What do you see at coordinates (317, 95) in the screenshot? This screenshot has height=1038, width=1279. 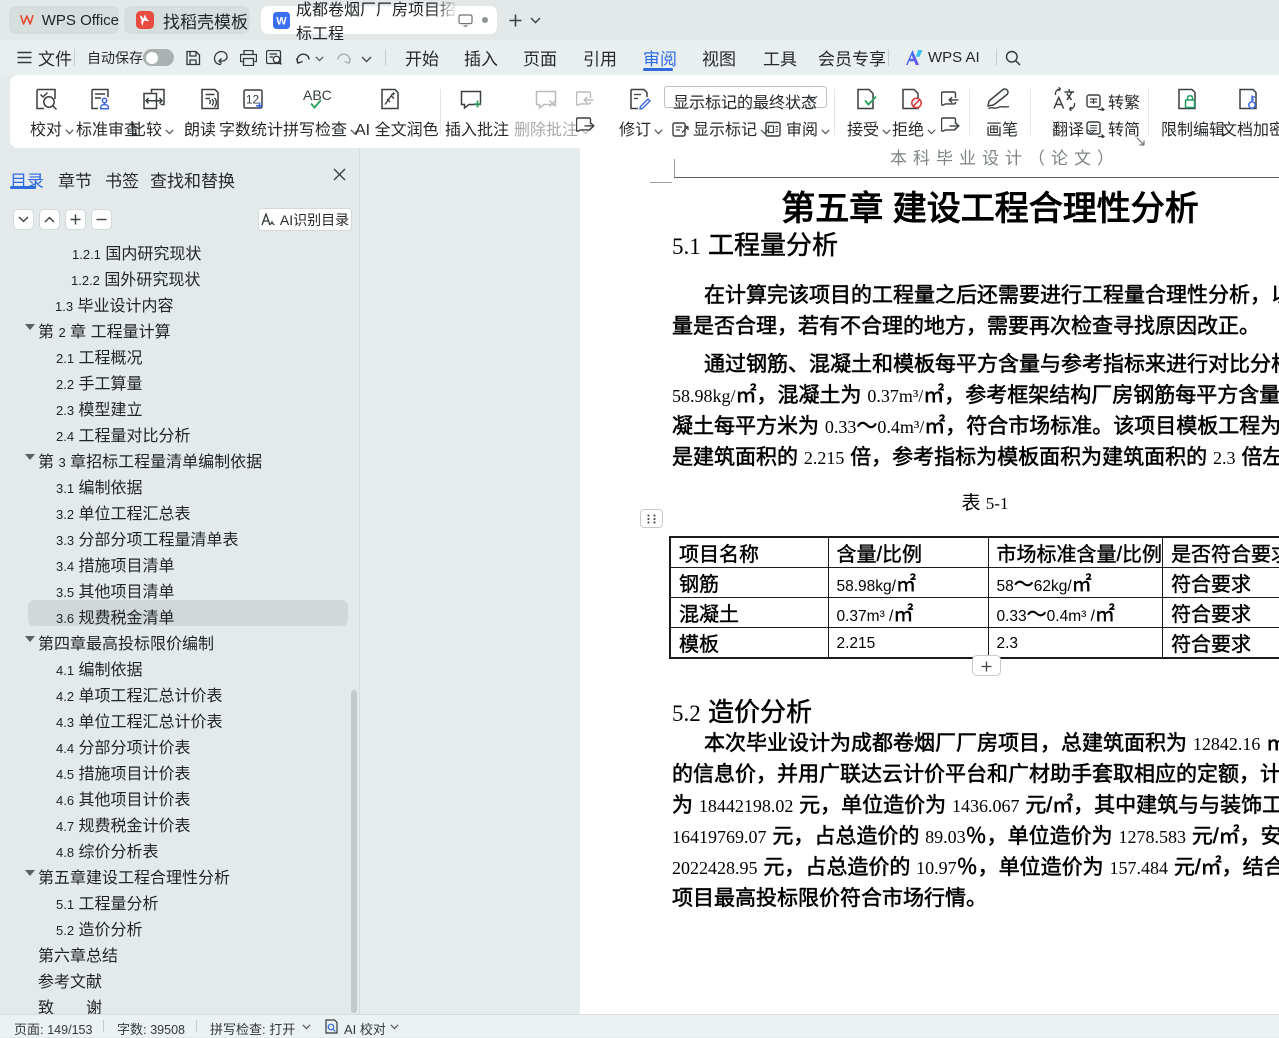 I see `svg-text: ABC` at bounding box center [317, 95].